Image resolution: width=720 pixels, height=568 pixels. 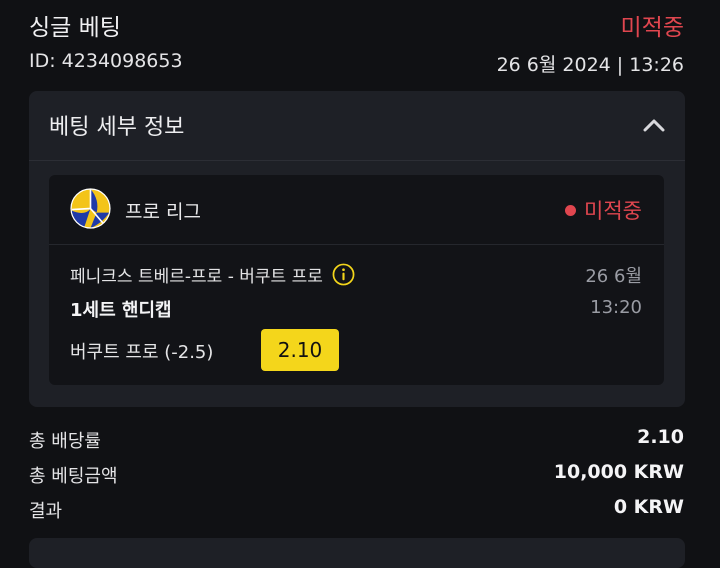 What do you see at coordinates (654, 125) in the screenshot?
I see `chevron-up-icon` at bounding box center [654, 125].